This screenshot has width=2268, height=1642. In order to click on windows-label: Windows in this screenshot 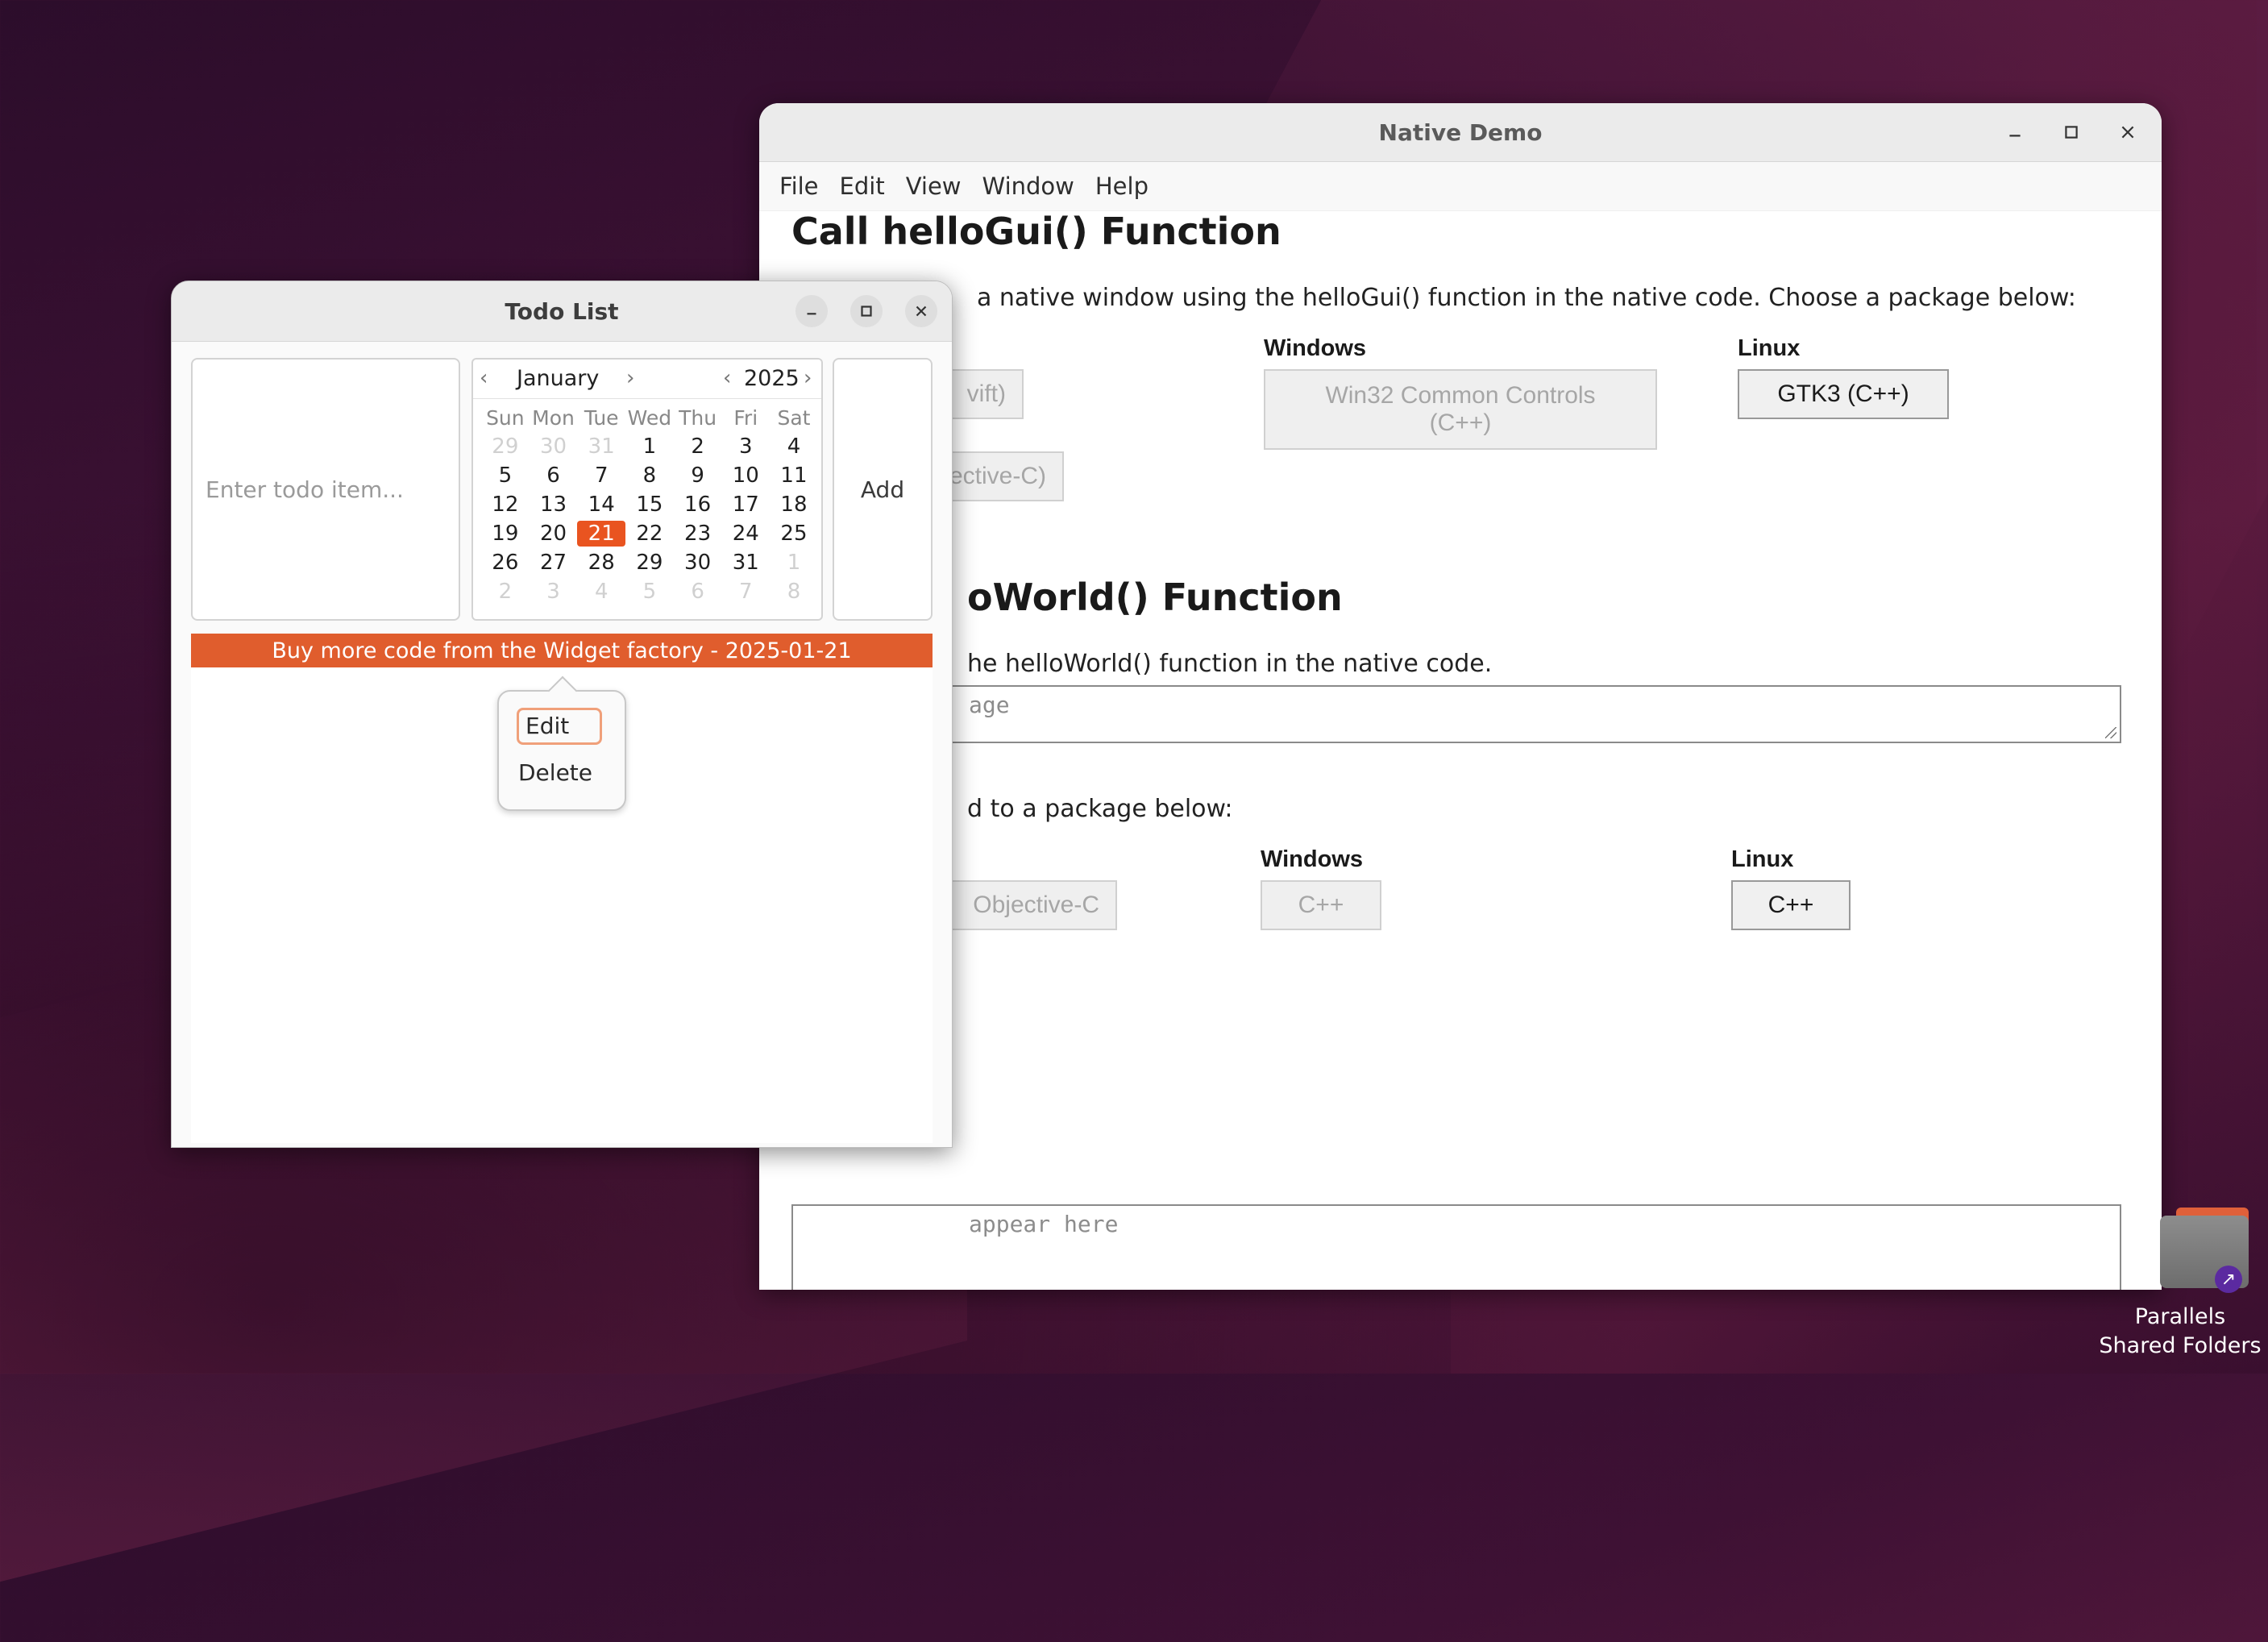, I will do `click(1315, 348)`.